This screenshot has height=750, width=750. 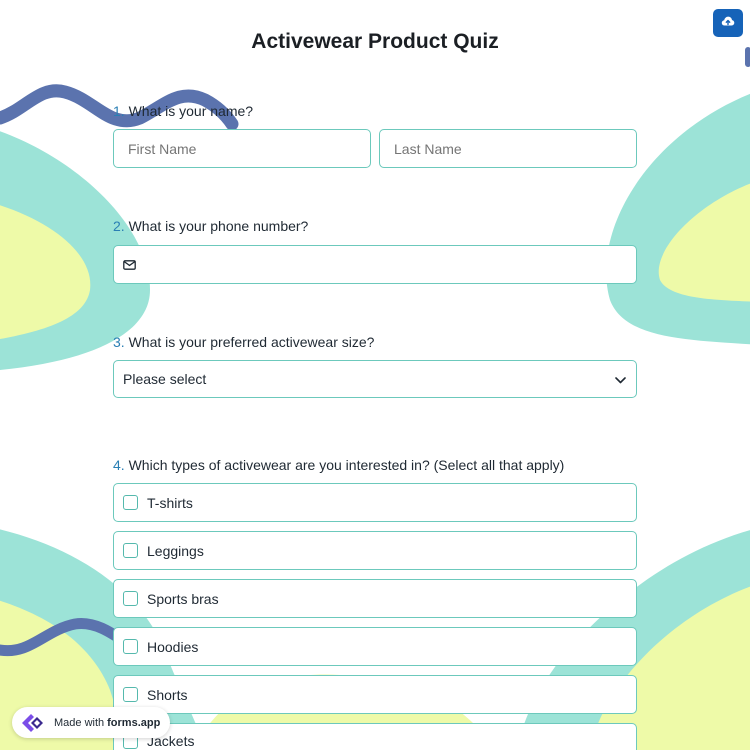 What do you see at coordinates (375, 736) in the screenshot?
I see `option-jackets: Jackets` at bounding box center [375, 736].